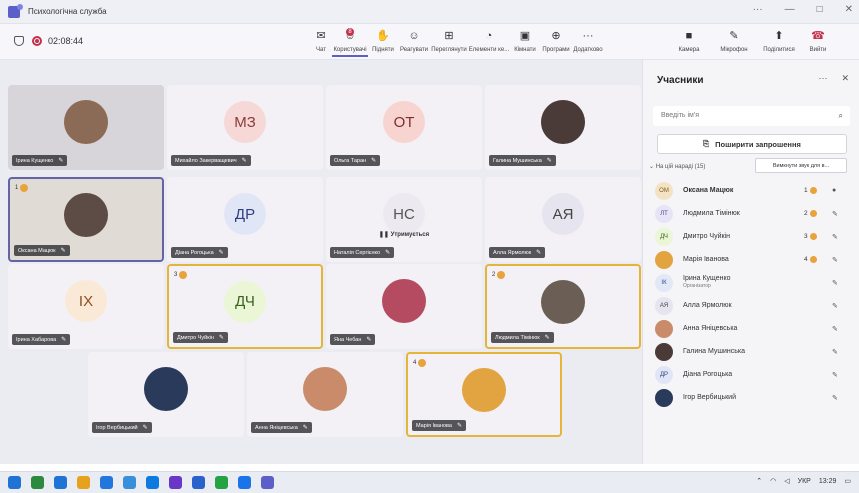 This screenshot has width=859, height=493. What do you see at coordinates (779, 42) in the screenshot?
I see `share-button: ⬆ Поділитися` at bounding box center [779, 42].